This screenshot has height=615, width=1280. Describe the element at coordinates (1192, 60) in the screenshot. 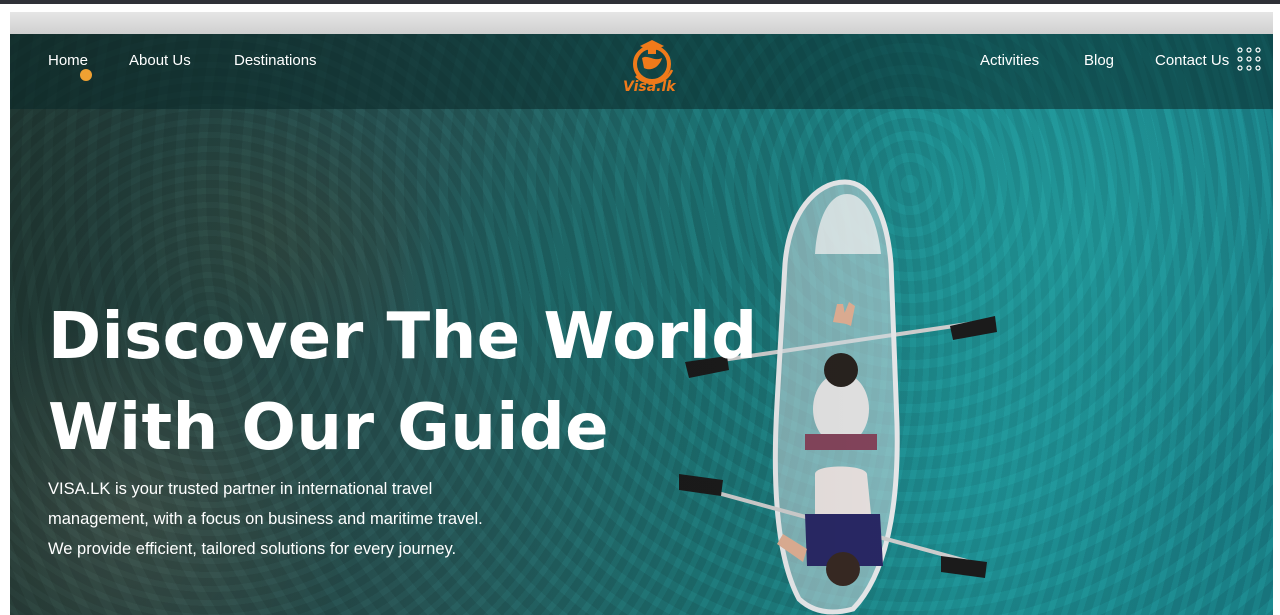

I see `nav-contact-us: Contact Us` at that location.